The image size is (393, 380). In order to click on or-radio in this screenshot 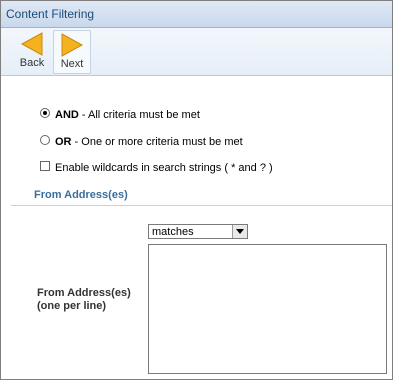, I will do `click(45, 140)`.